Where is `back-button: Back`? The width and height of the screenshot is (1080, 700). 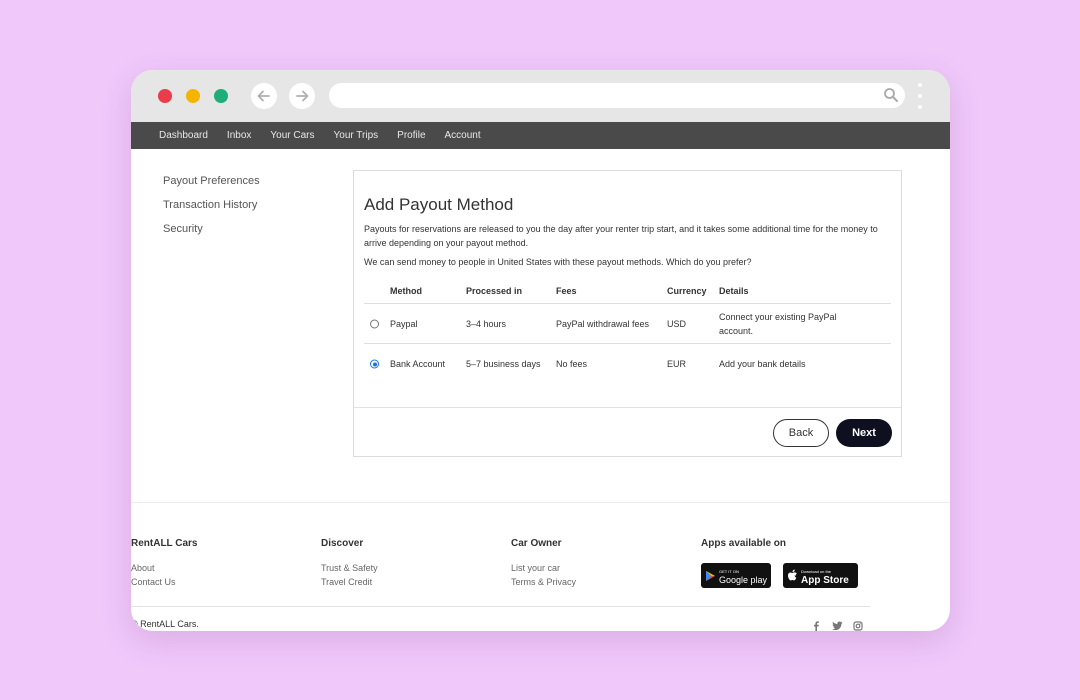
back-button: Back is located at coordinates (801, 433).